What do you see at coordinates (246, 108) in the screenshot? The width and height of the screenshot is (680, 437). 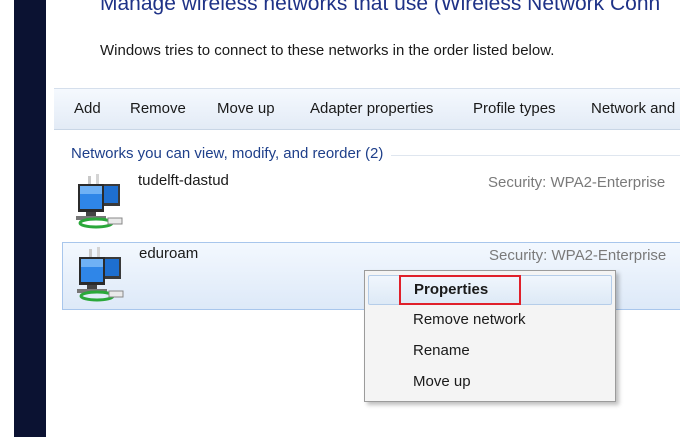 I see `move-up-button: Move up` at bounding box center [246, 108].